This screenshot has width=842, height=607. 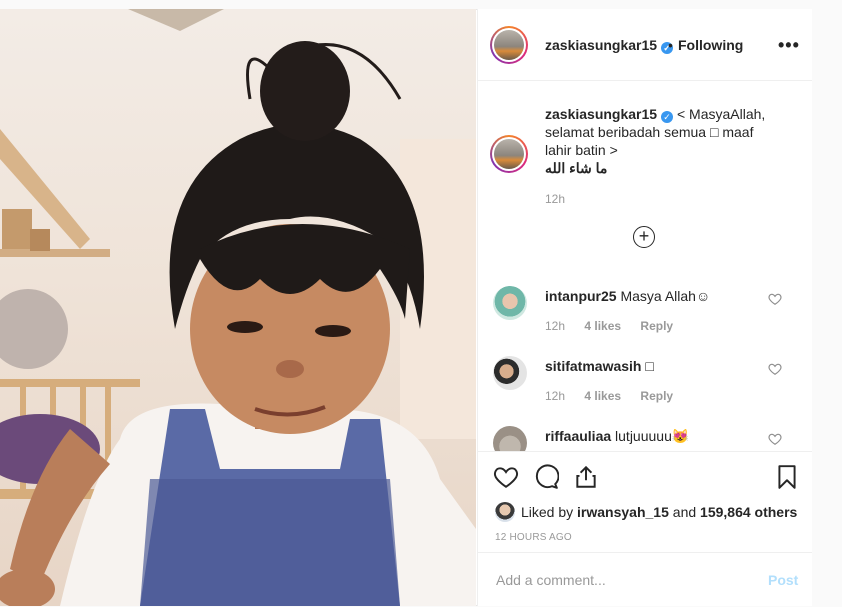 I want to click on liker-username: irwansyah_15, so click(x=623, y=512).